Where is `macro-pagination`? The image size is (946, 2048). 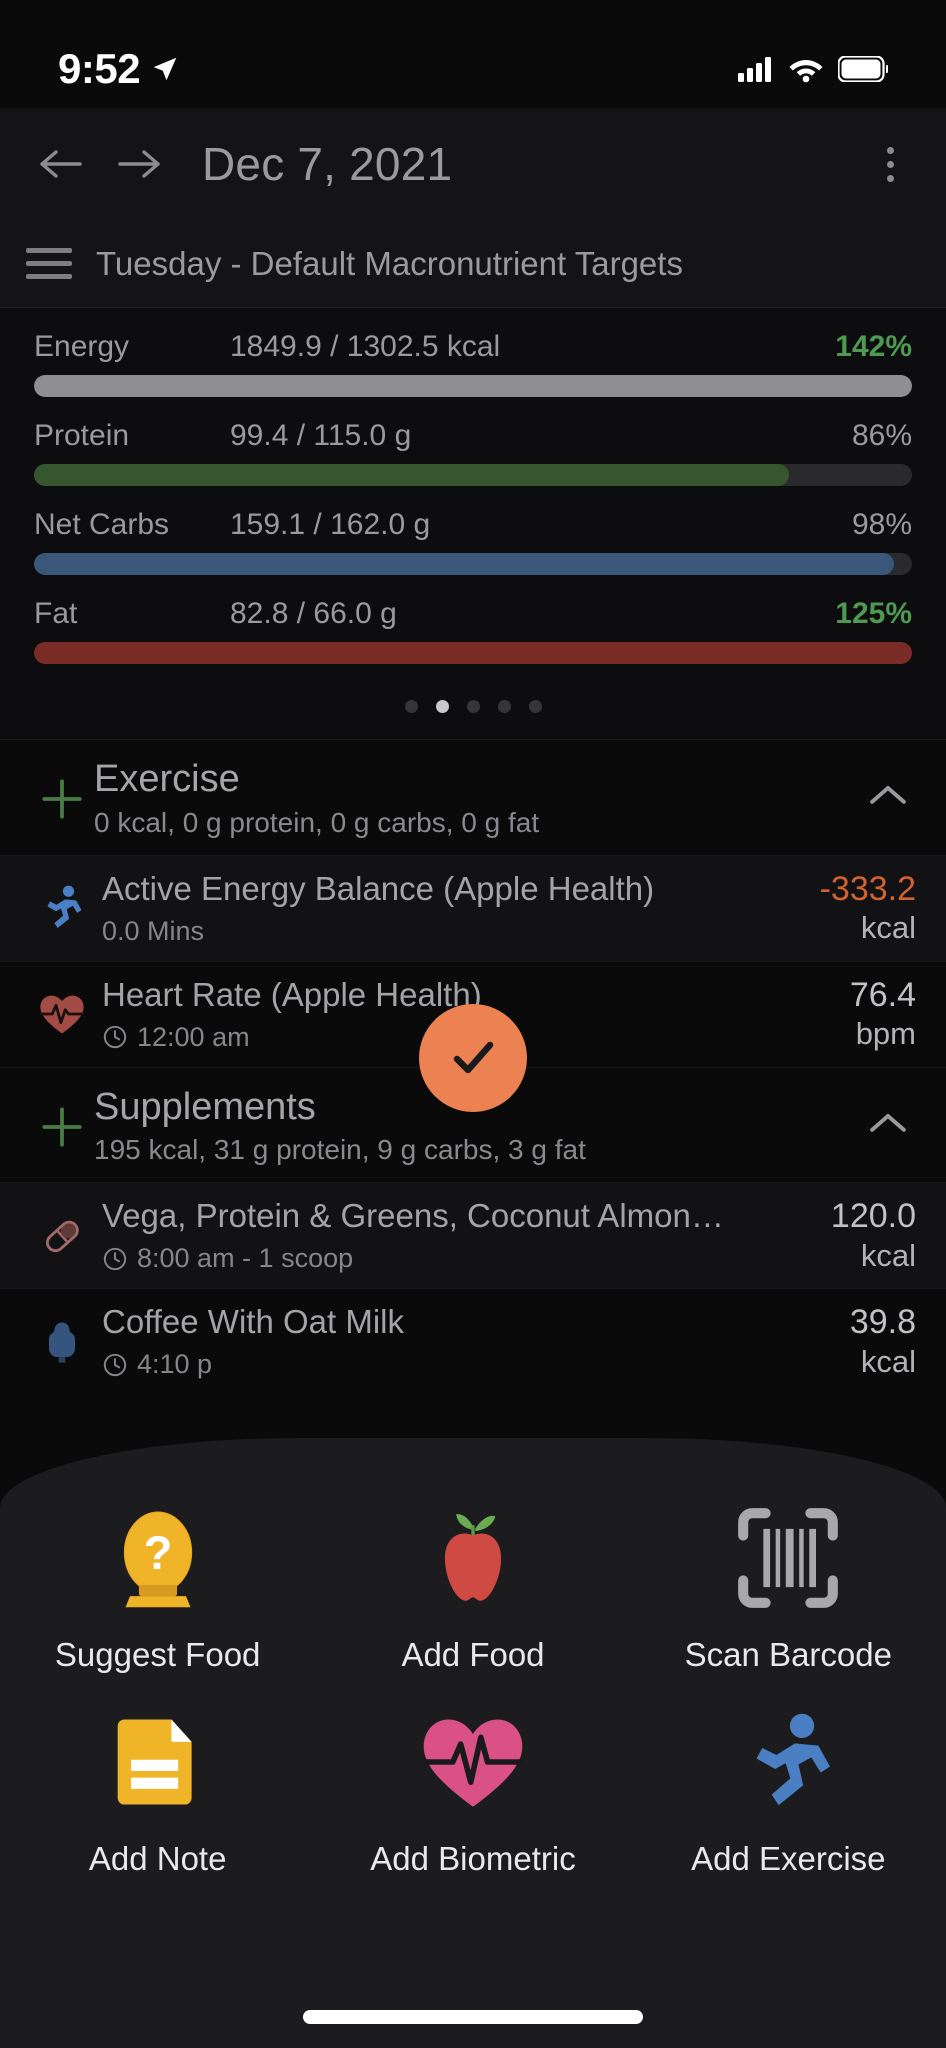 macro-pagination is located at coordinates (473, 708).